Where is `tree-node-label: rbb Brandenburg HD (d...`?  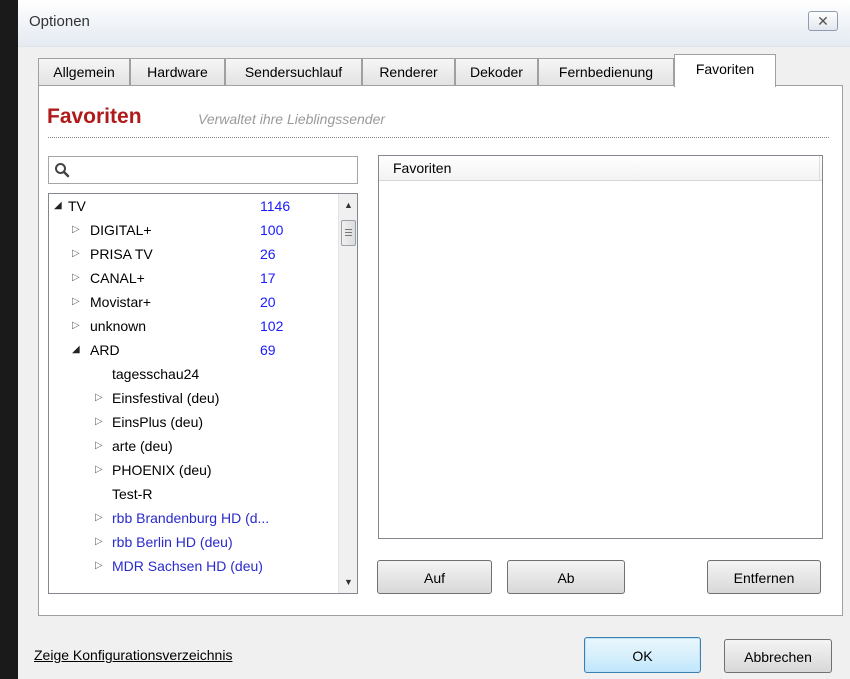
tree-node-label: rbb Brandenburg HD (d... is located at coordinates (191, 518).